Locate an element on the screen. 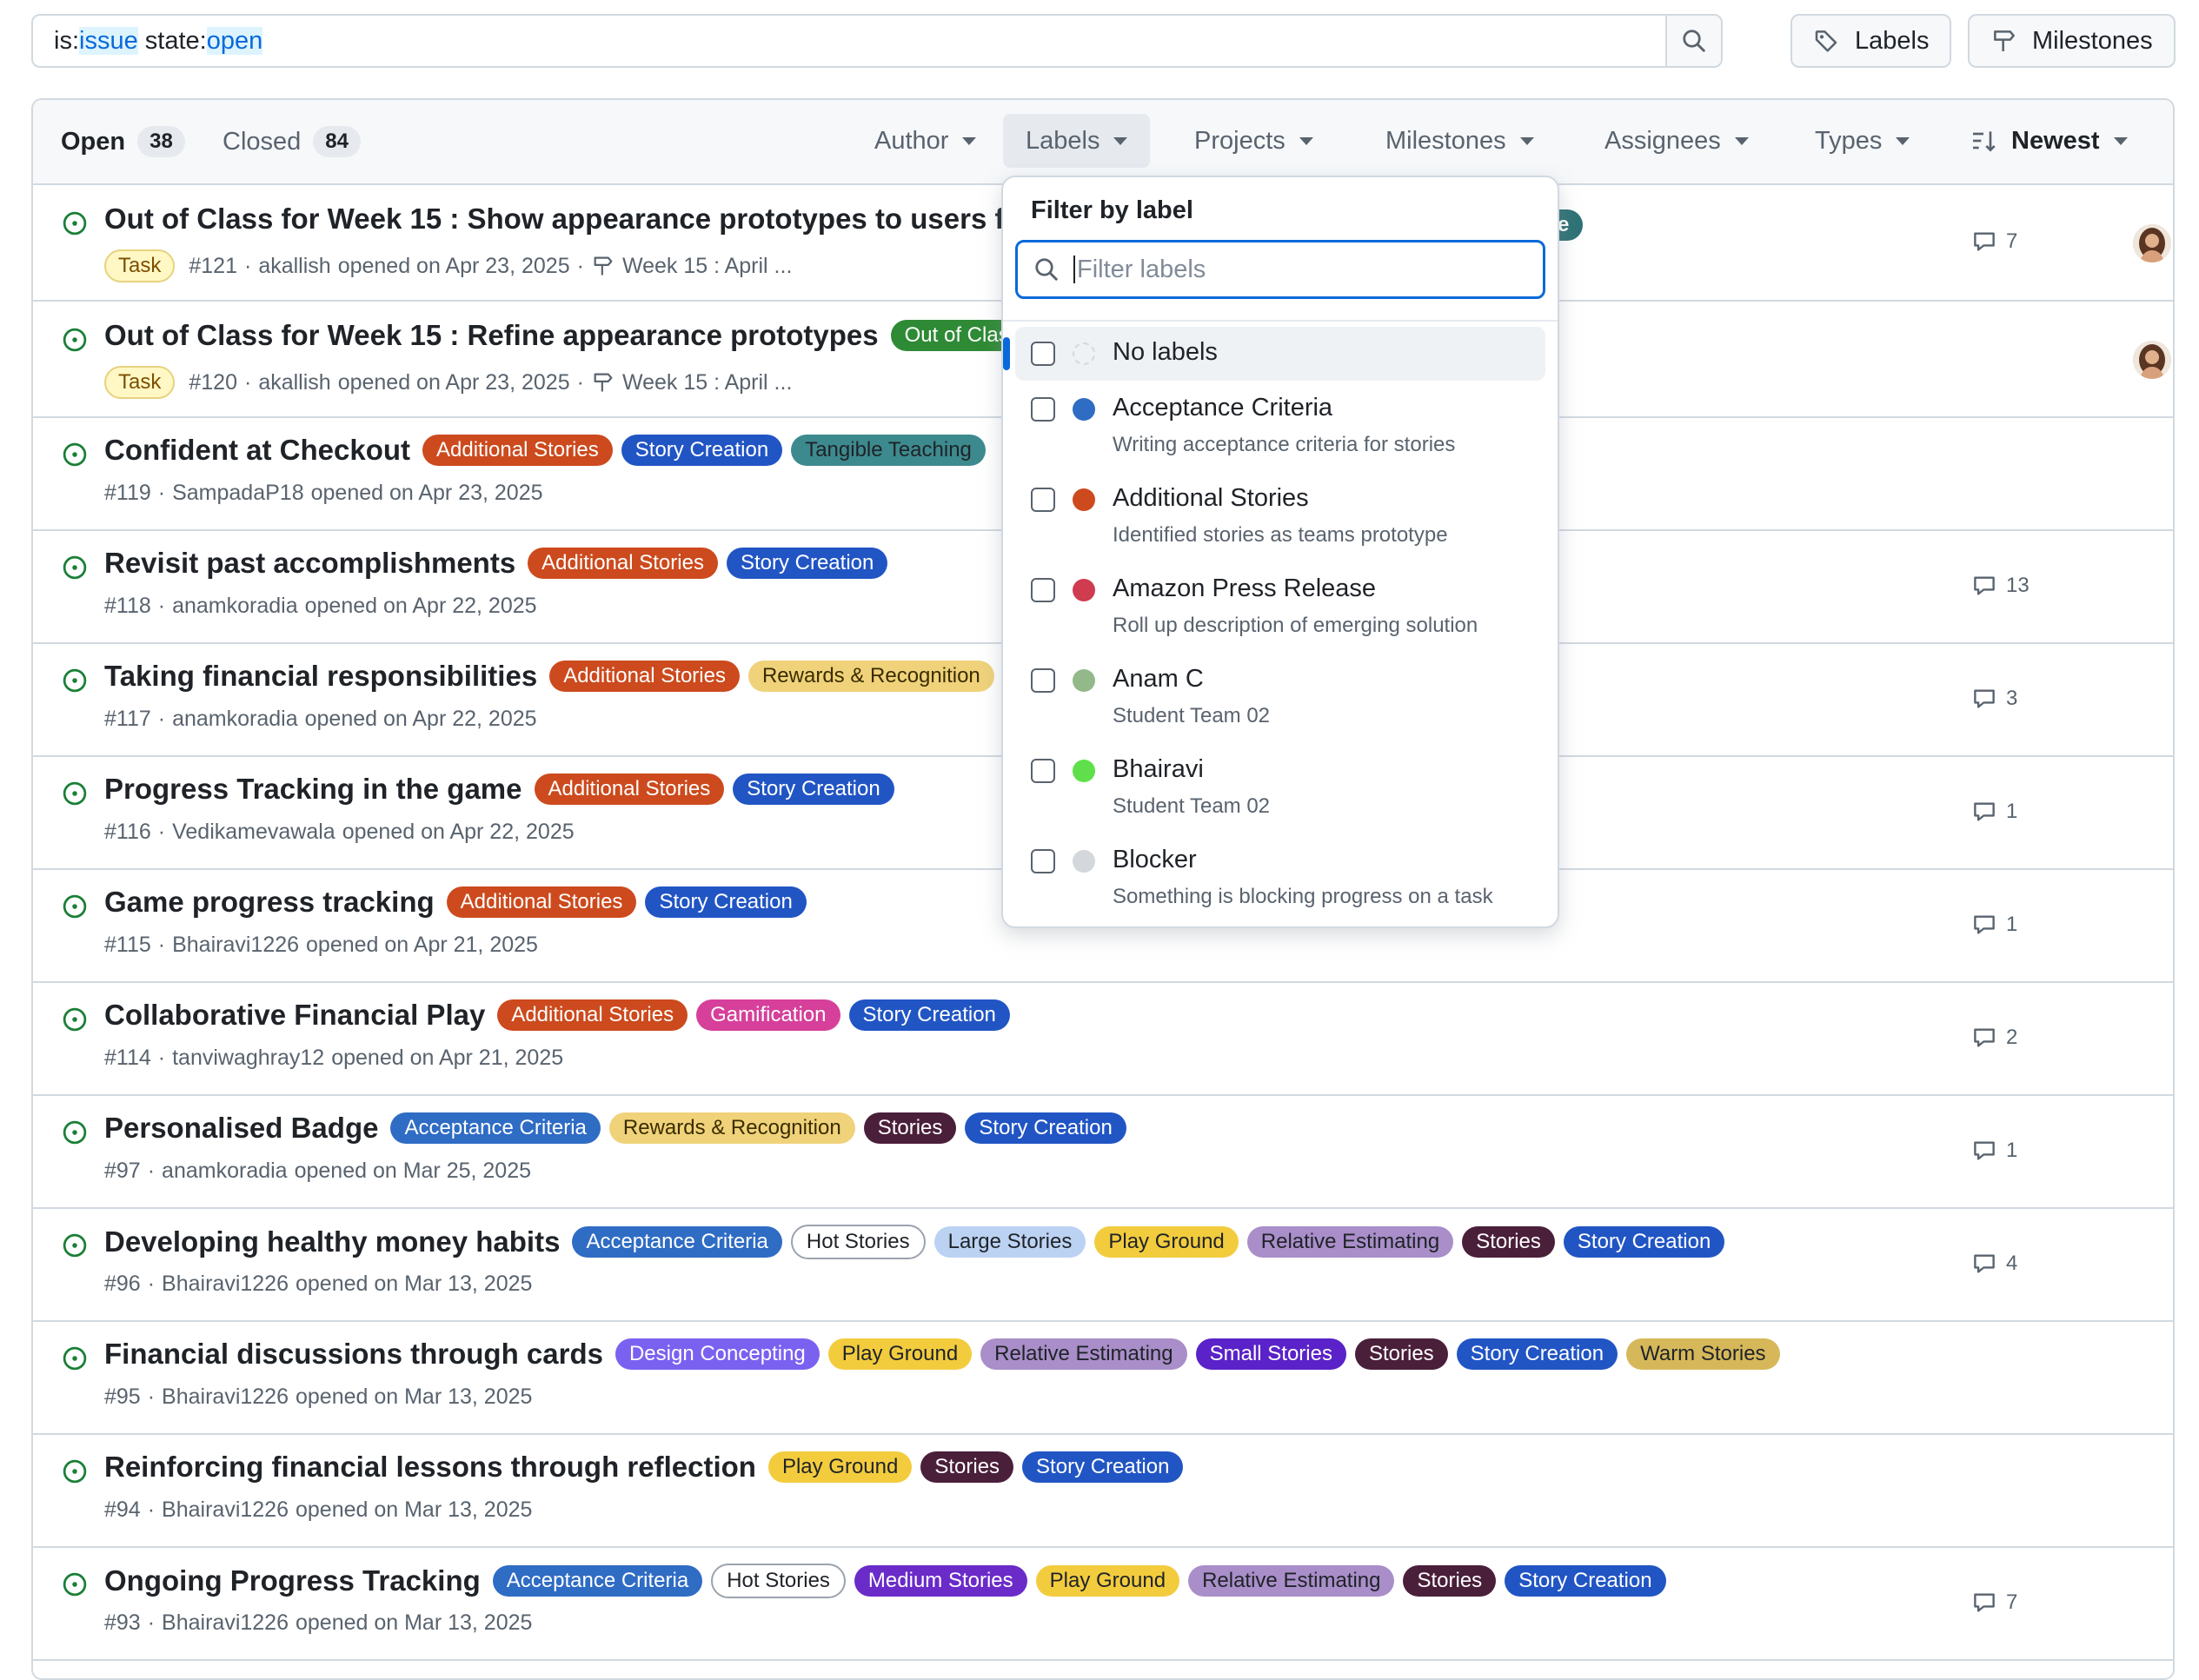  issue-label: Gamification is located at coordinates (768, 1015).